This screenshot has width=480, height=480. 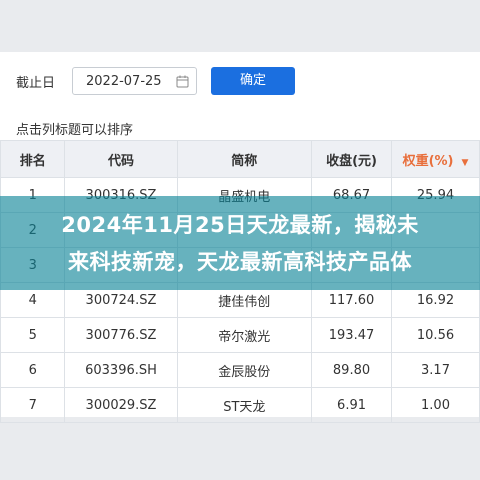 What do you see at coordinates (240, 262) in the screenshot?
I see `headline-line-2: 来科技新宠，天龙最新高科技产品体` at bounding box center [240, 262].